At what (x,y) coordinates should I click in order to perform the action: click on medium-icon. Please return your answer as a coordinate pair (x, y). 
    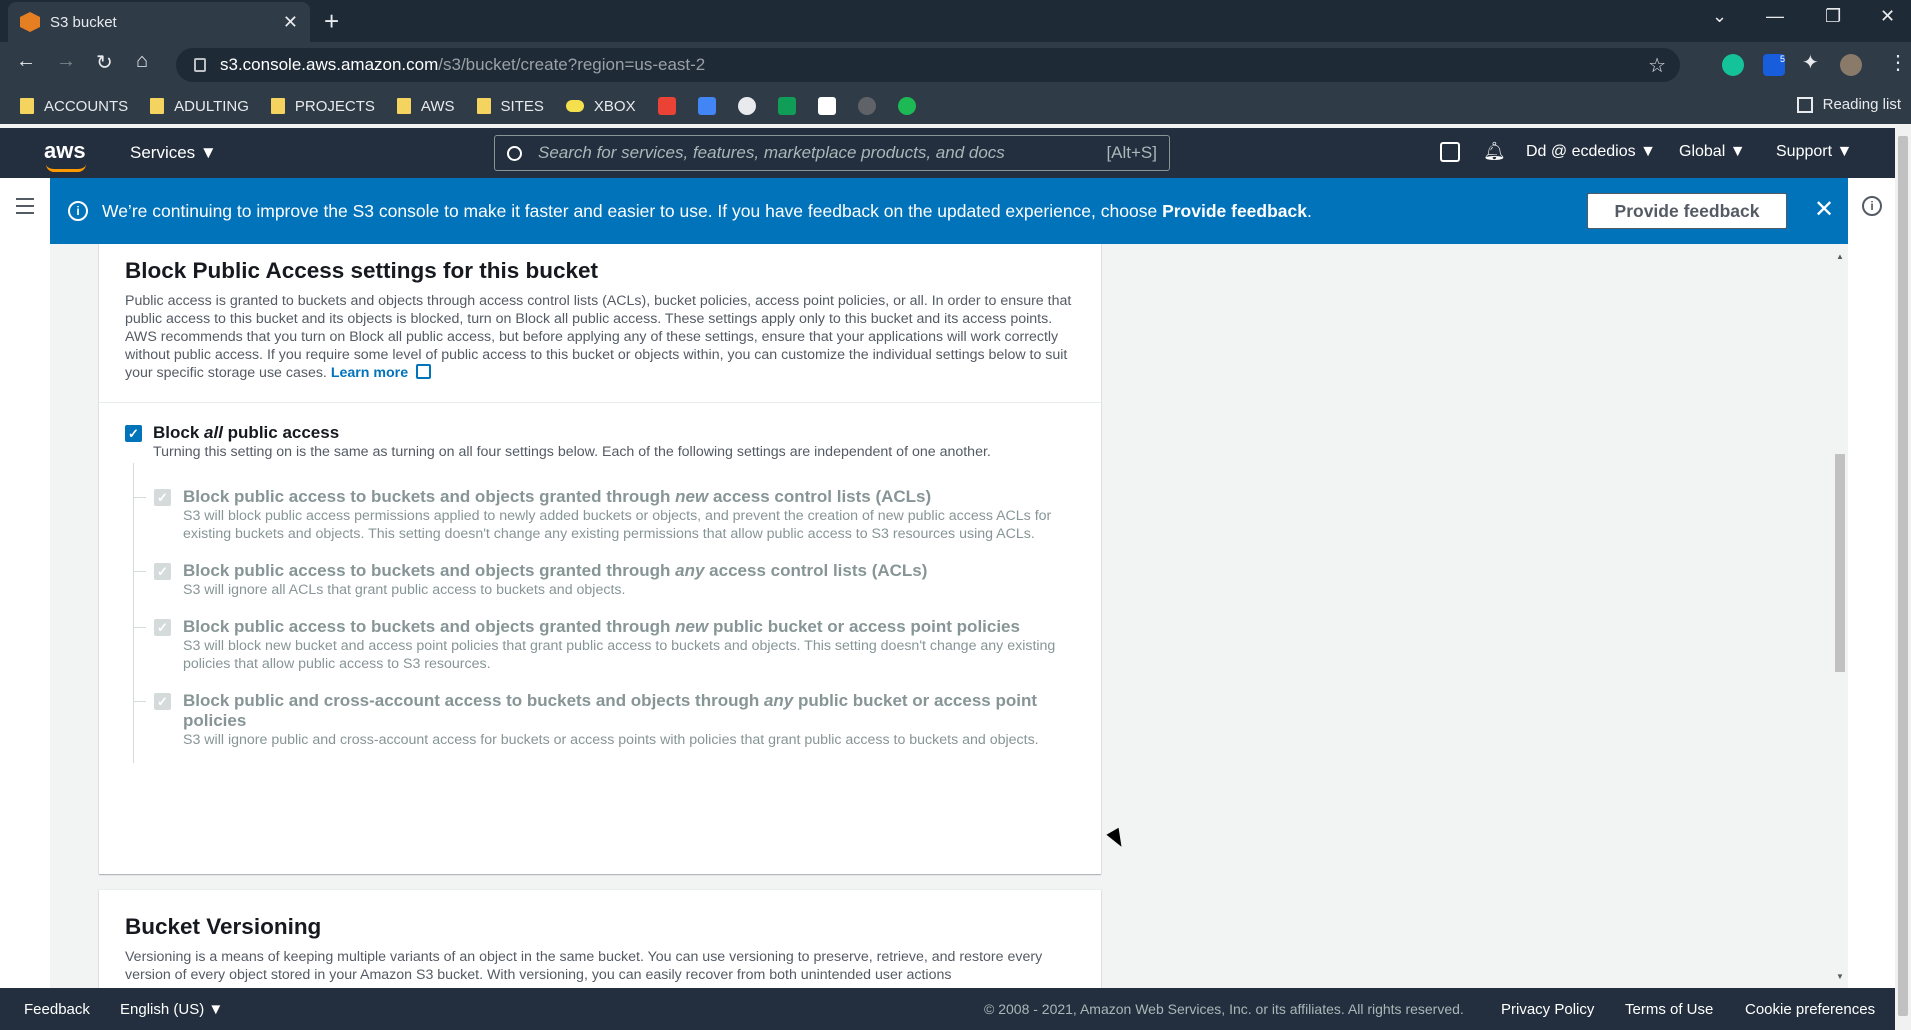
    Looking at the image, I should click on (826, 106).